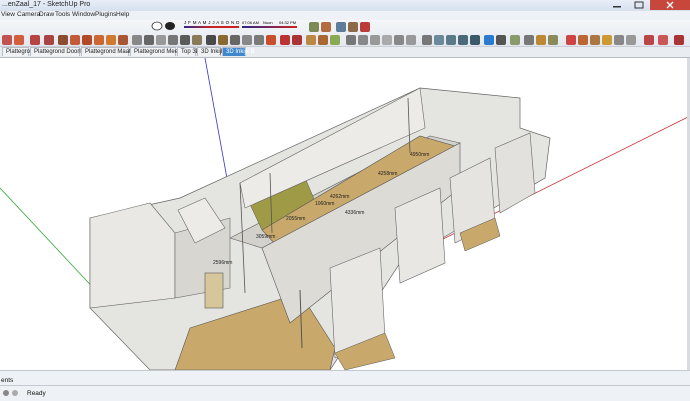 This screenshot has width=690, height=401. I want to click on previous-view-icon, so click(271, 40).